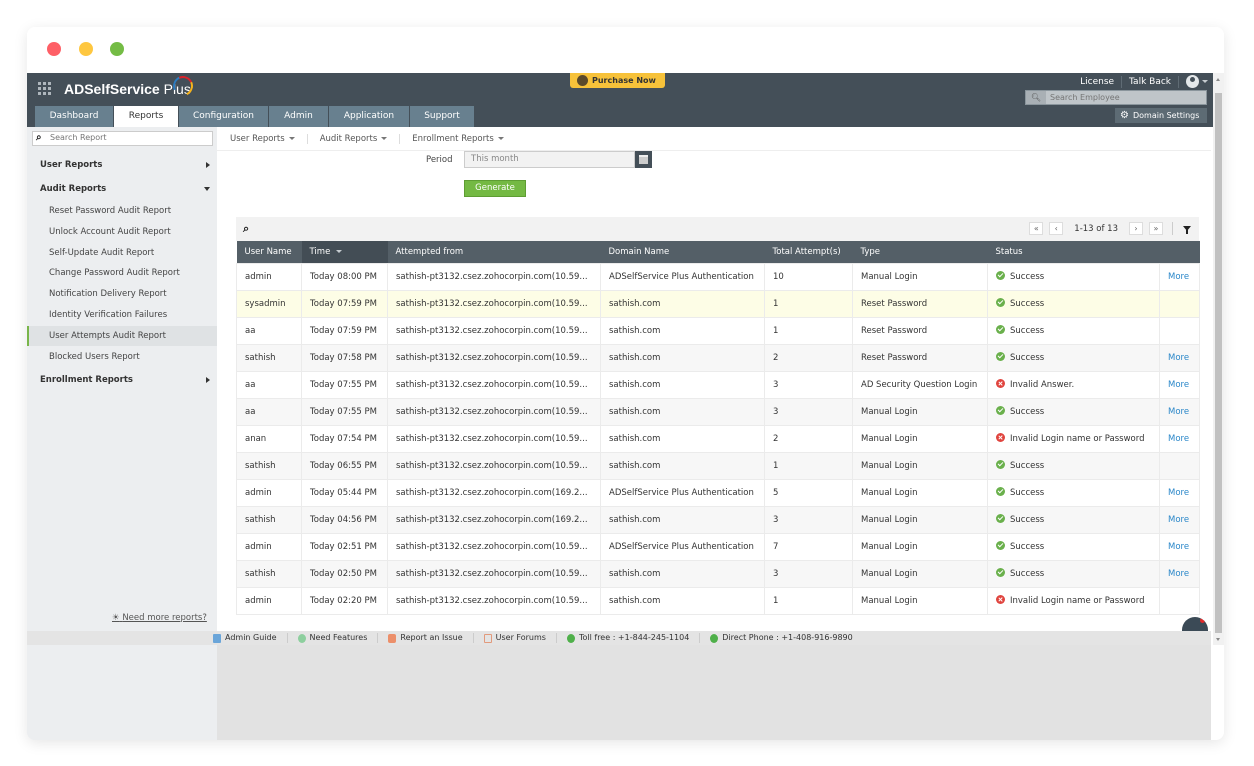 The image size is (1254, 766). I want to click on vertical-scrollbar, so click(1218, 359).